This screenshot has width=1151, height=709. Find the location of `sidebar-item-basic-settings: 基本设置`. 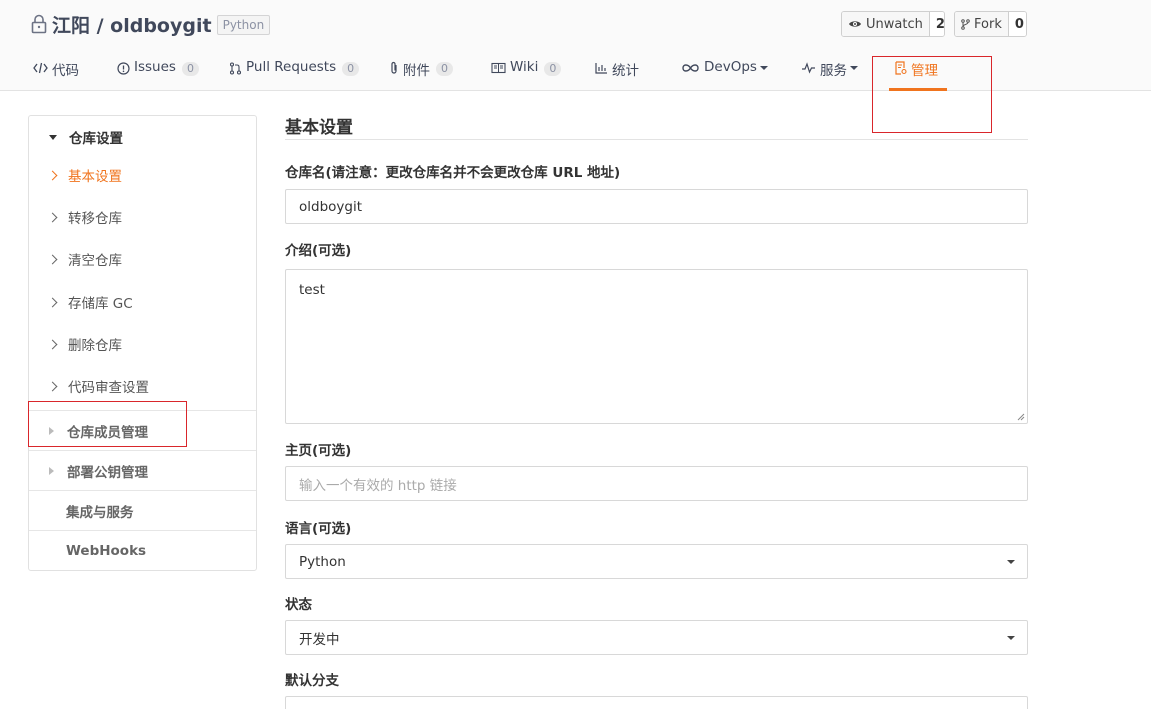

sidebar-item-basic-settings: 基本设置 is located at coordinates (142, 175).